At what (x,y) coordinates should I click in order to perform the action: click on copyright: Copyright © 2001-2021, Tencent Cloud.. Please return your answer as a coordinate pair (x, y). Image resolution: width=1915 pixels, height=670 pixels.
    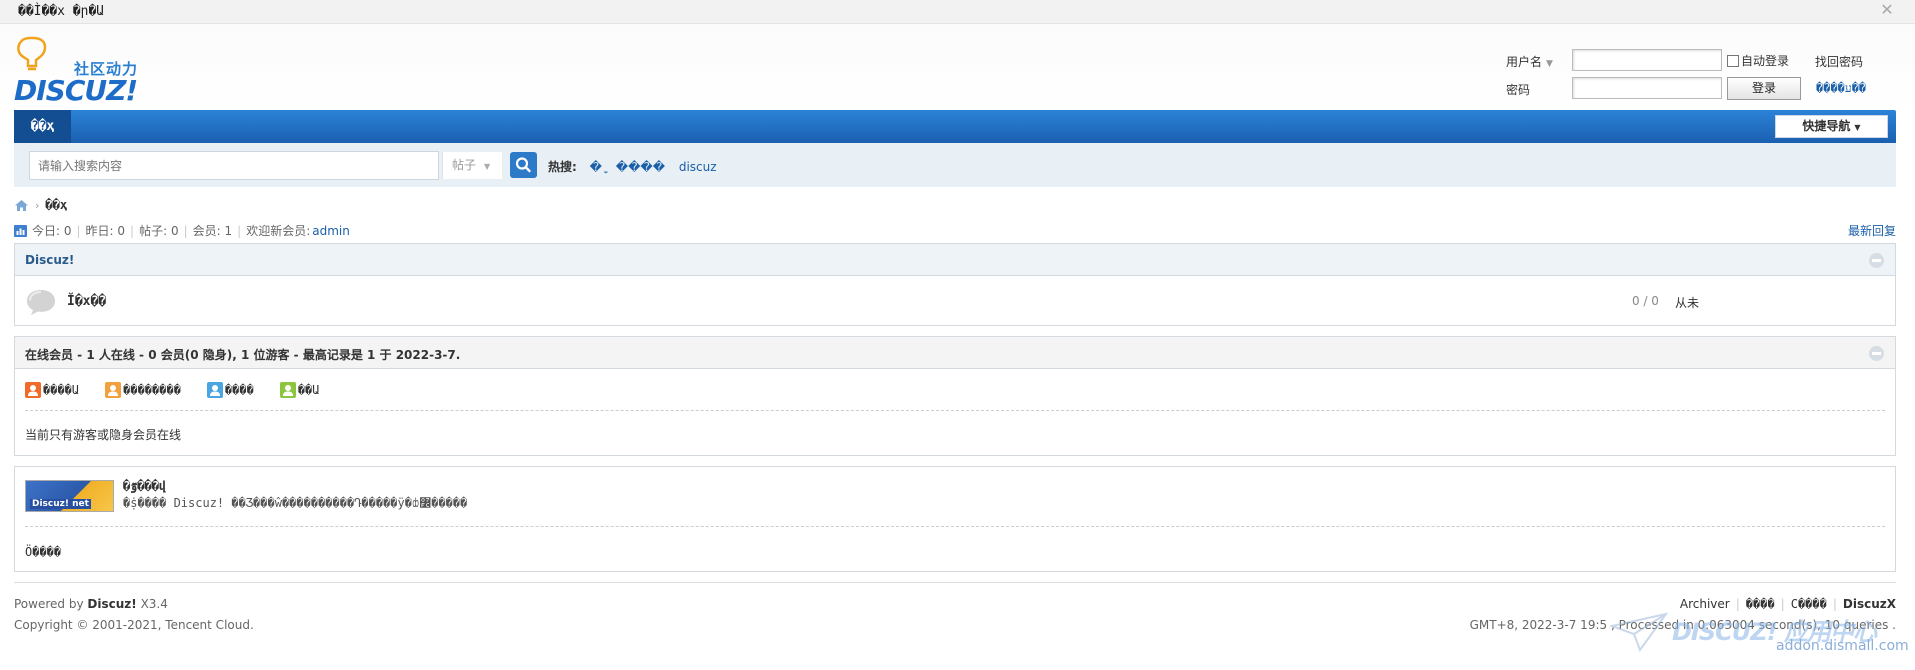
    Looking at the image, I should click on (134, 625).